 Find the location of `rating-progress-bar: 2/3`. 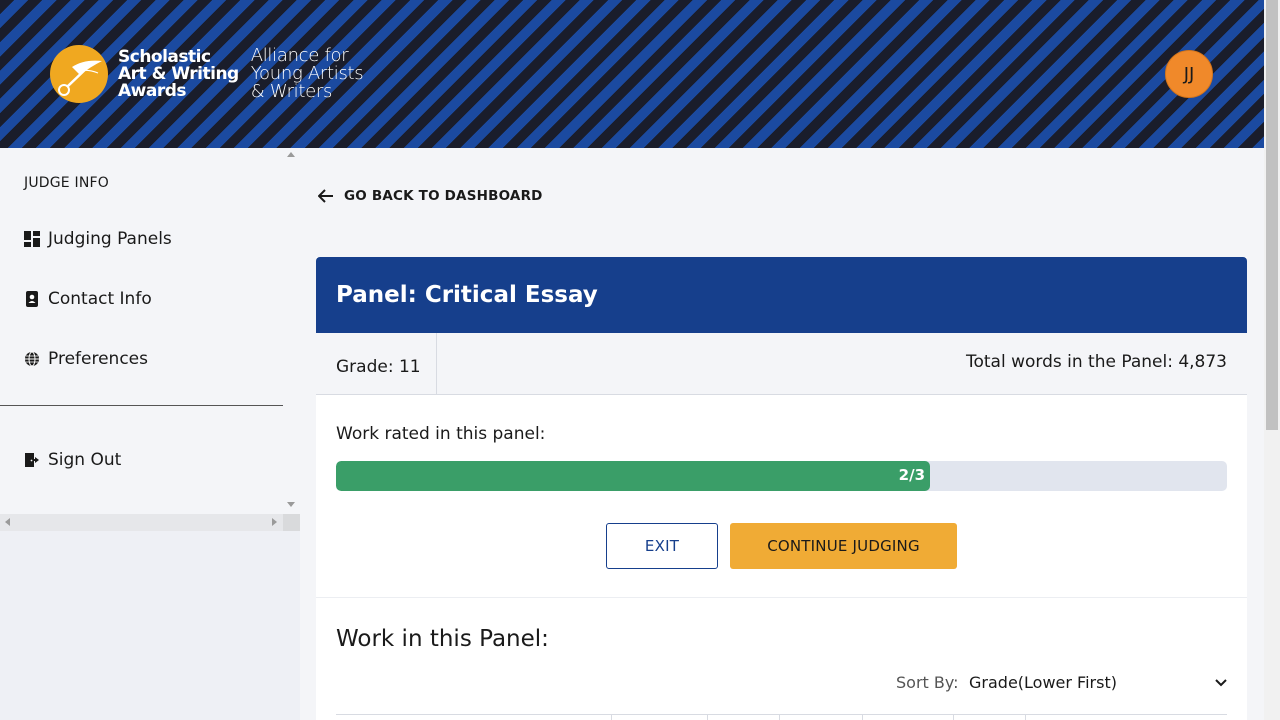

rating-progress-bar: 2/3 is located at coordinates (781, 476).